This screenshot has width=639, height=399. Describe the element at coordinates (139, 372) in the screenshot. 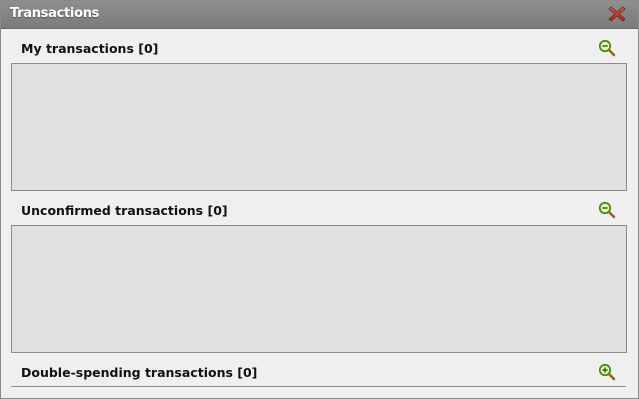

I see `double-spending-transactions-header: Double-spending transactions [0]` at that location.